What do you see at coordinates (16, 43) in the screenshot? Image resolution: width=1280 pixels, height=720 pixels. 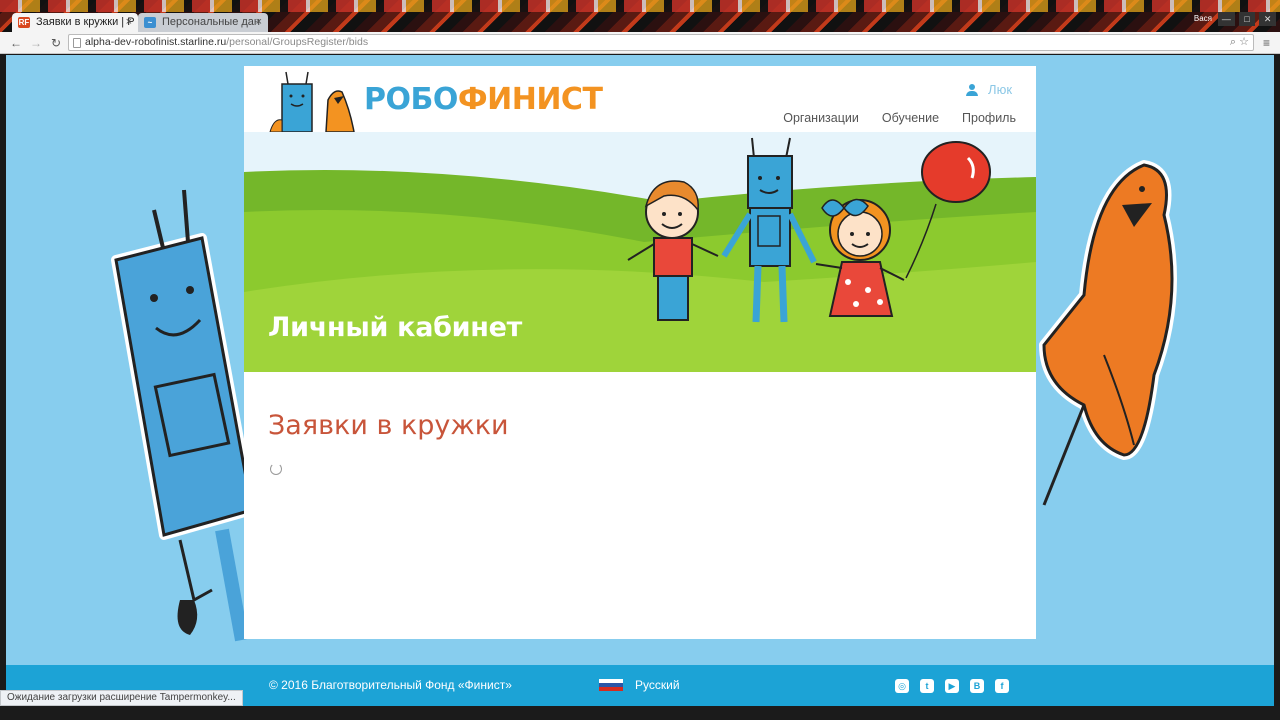 I see `back-arrow-icon: ←` at bounding box center [16, 43].